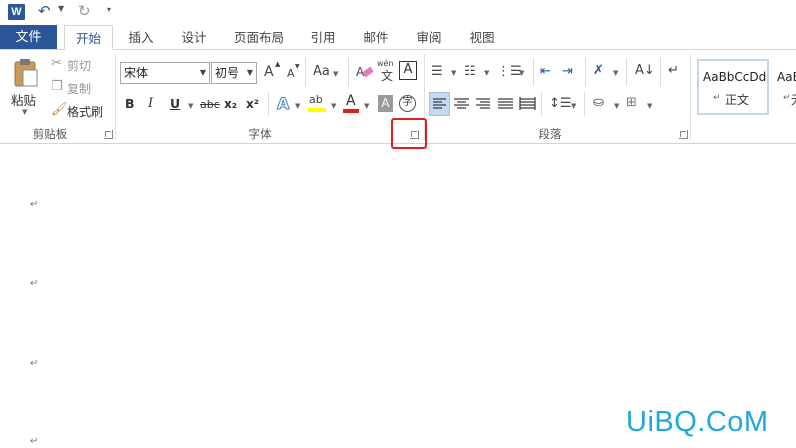  I want to click on shading-bucket-icon: ⛀, so click(598, 103).